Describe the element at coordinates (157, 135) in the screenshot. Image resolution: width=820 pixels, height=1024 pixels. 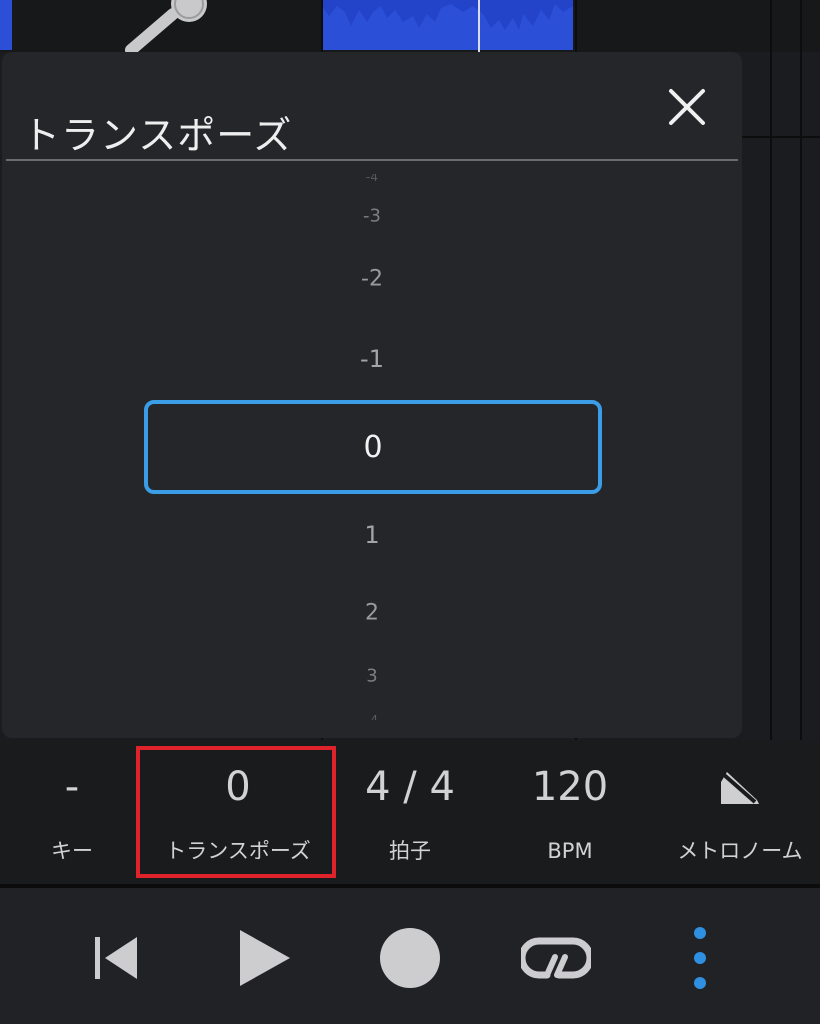
I see `dialog-title: トランスポーズ` at that location.